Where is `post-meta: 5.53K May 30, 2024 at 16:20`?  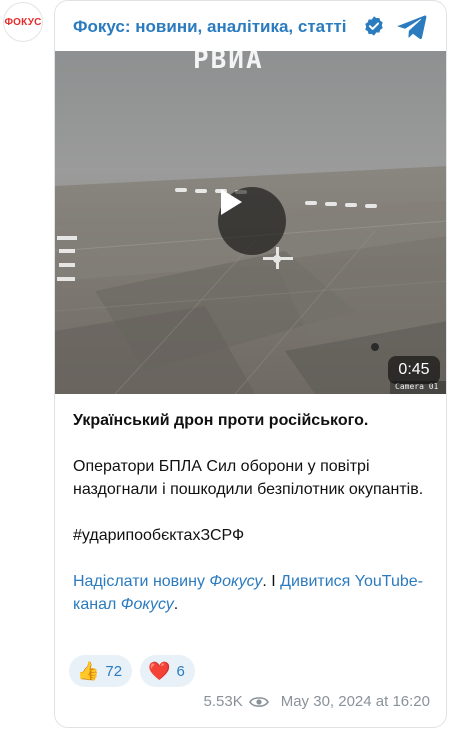 post-meta: 5.53K May 30, 2024 at 16:20 is located at coordinates (317, 701).